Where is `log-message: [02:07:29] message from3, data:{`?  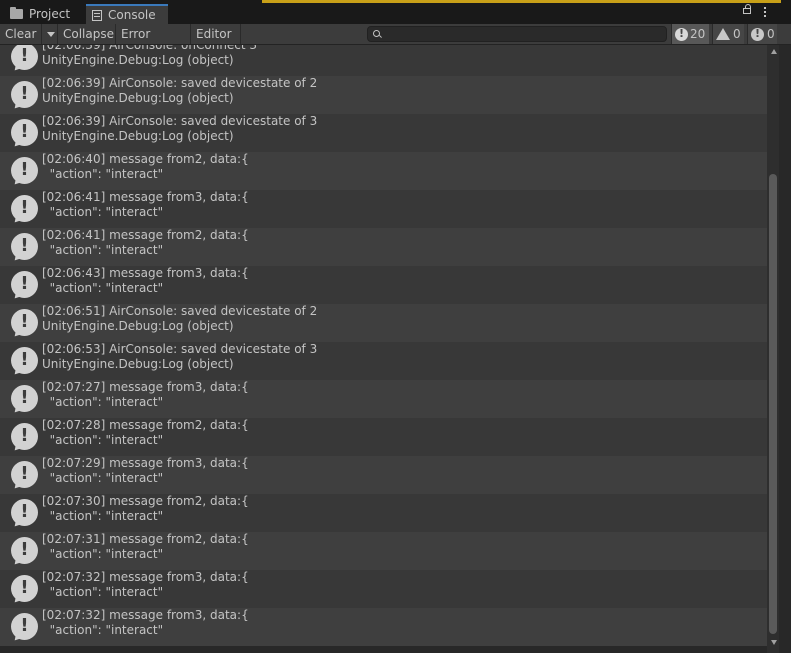 log-message: [02:07:29] message from3, data:{ is located at coordinates (145, 463).